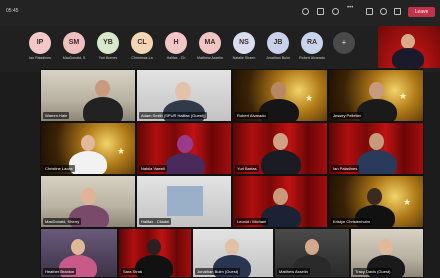  I want to click on meeting-toolbar: 05:45 ••• Leave, so click(220, 13).